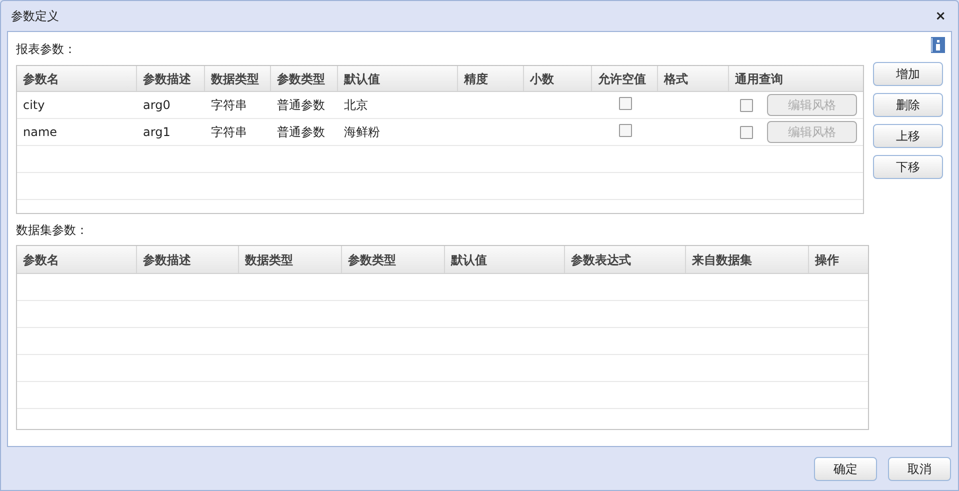 This screenshot has height=491, width=959. I want to click on column-header: 格式, so click(676, 79).